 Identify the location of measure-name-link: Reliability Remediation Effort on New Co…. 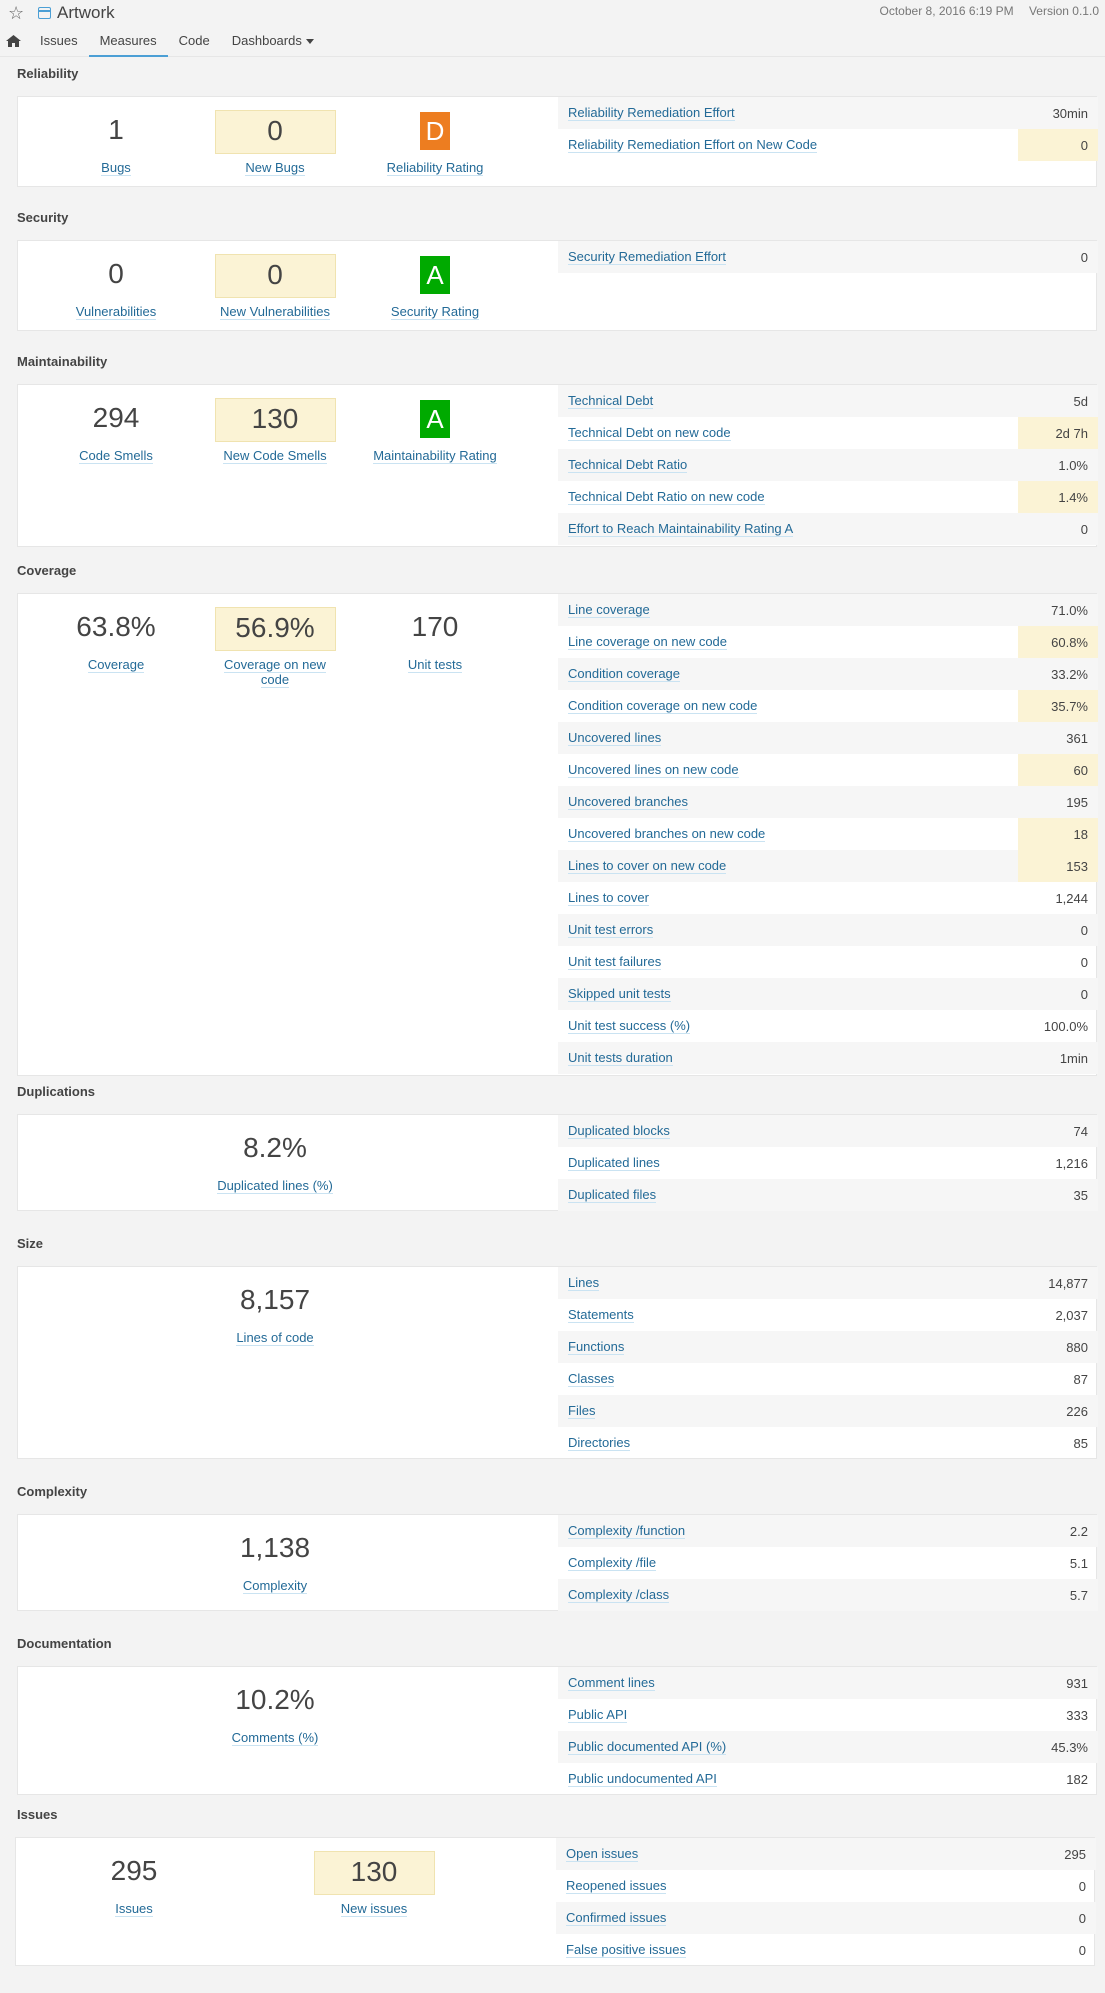
(693, 145).